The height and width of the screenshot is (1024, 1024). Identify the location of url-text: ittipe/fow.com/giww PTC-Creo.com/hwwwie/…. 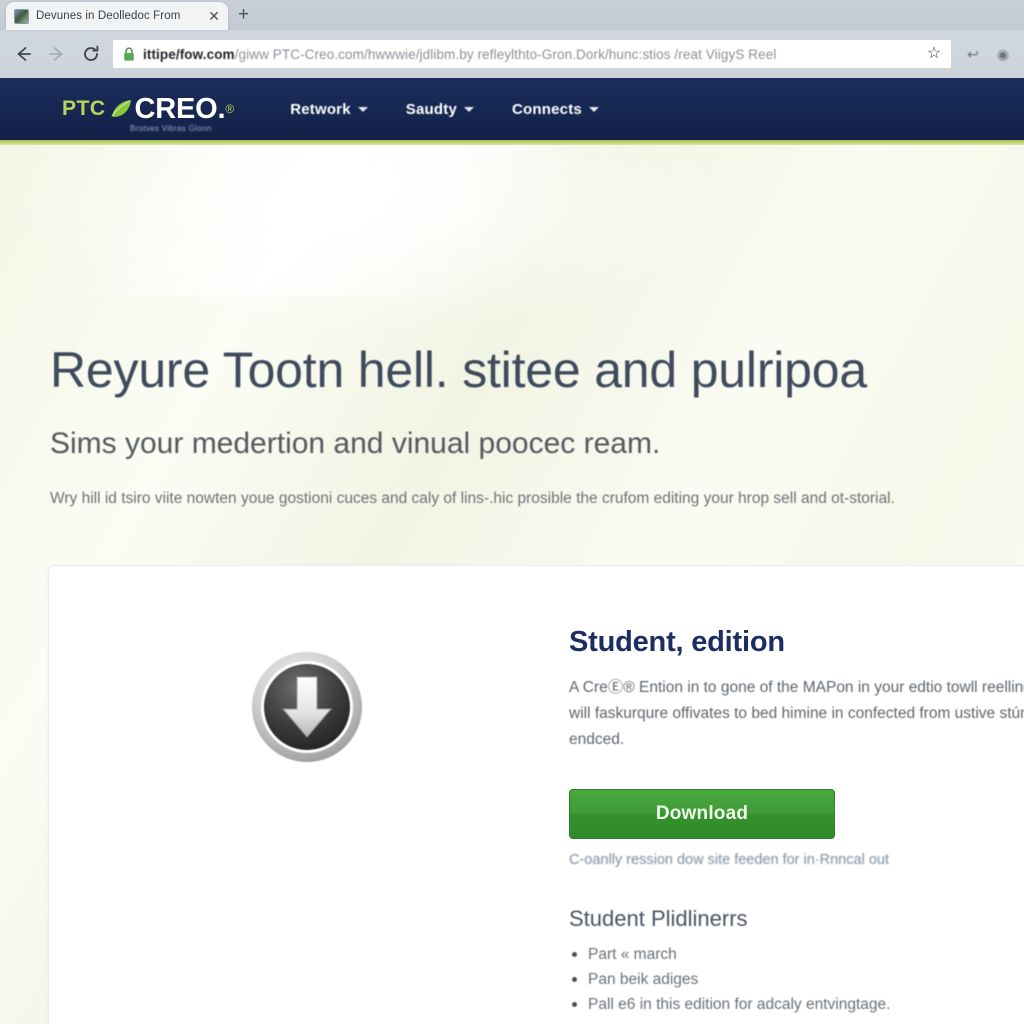
(532, 54).